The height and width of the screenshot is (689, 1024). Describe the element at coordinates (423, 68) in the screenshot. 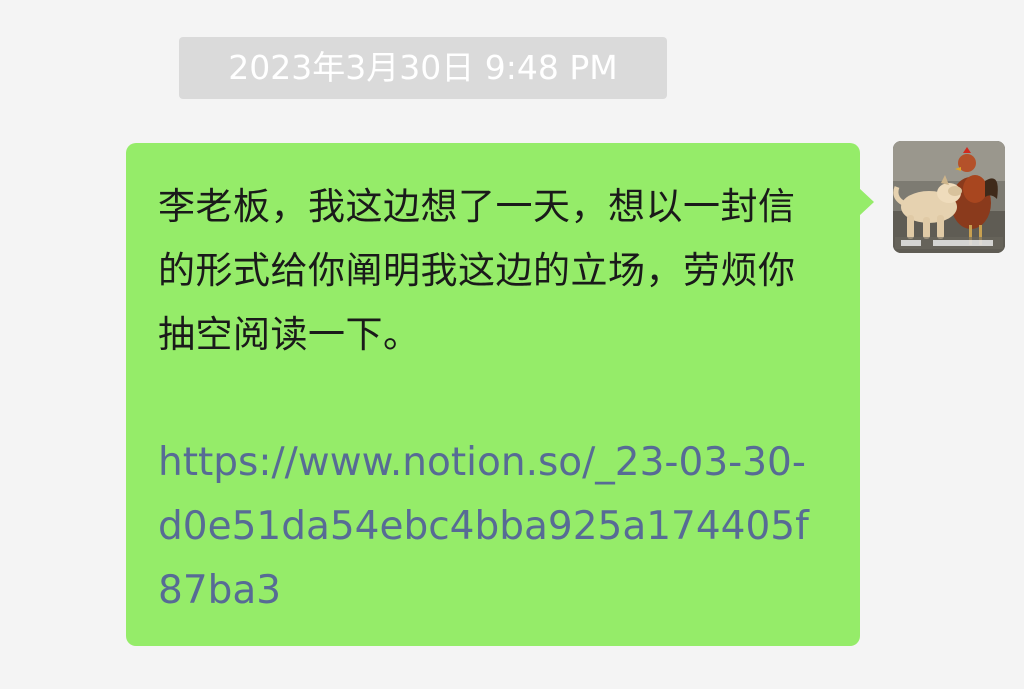

I see `message-timestamp: 2023年3月30日 9:48 PM` at that location.